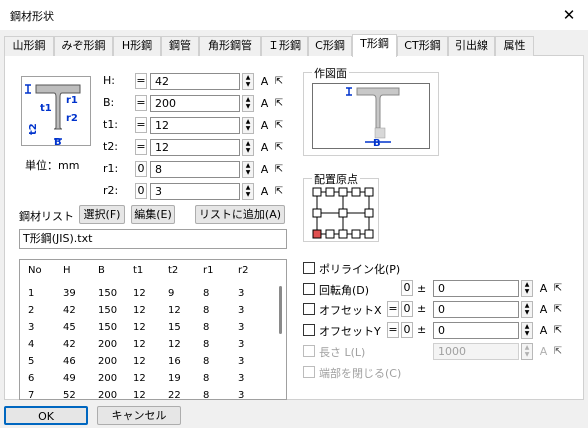 This screenshot has height=428, width=588. Describe the element at coordinates (46, 415) in the screenshot. I see `ok-button: OK` at that location.